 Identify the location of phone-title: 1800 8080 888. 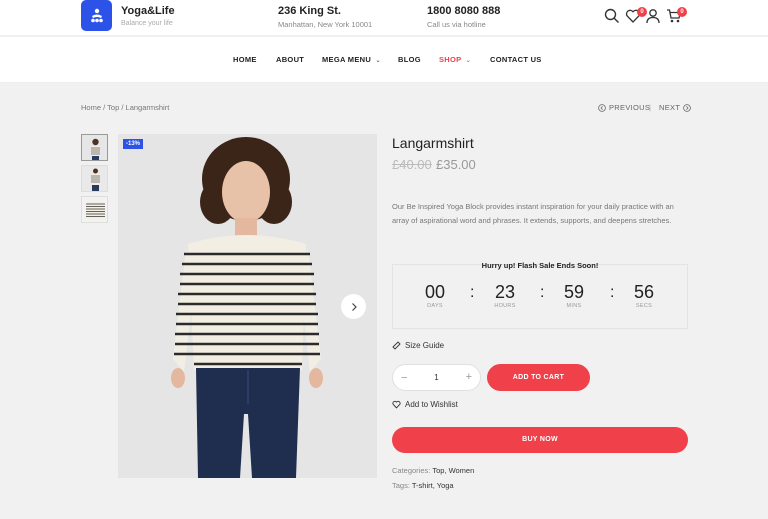
(464, 11).